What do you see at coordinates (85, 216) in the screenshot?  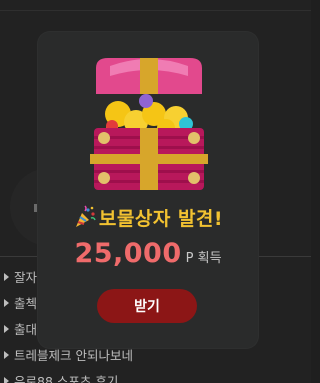 I see `party-popper-icon` at bounding box center [85, 216].